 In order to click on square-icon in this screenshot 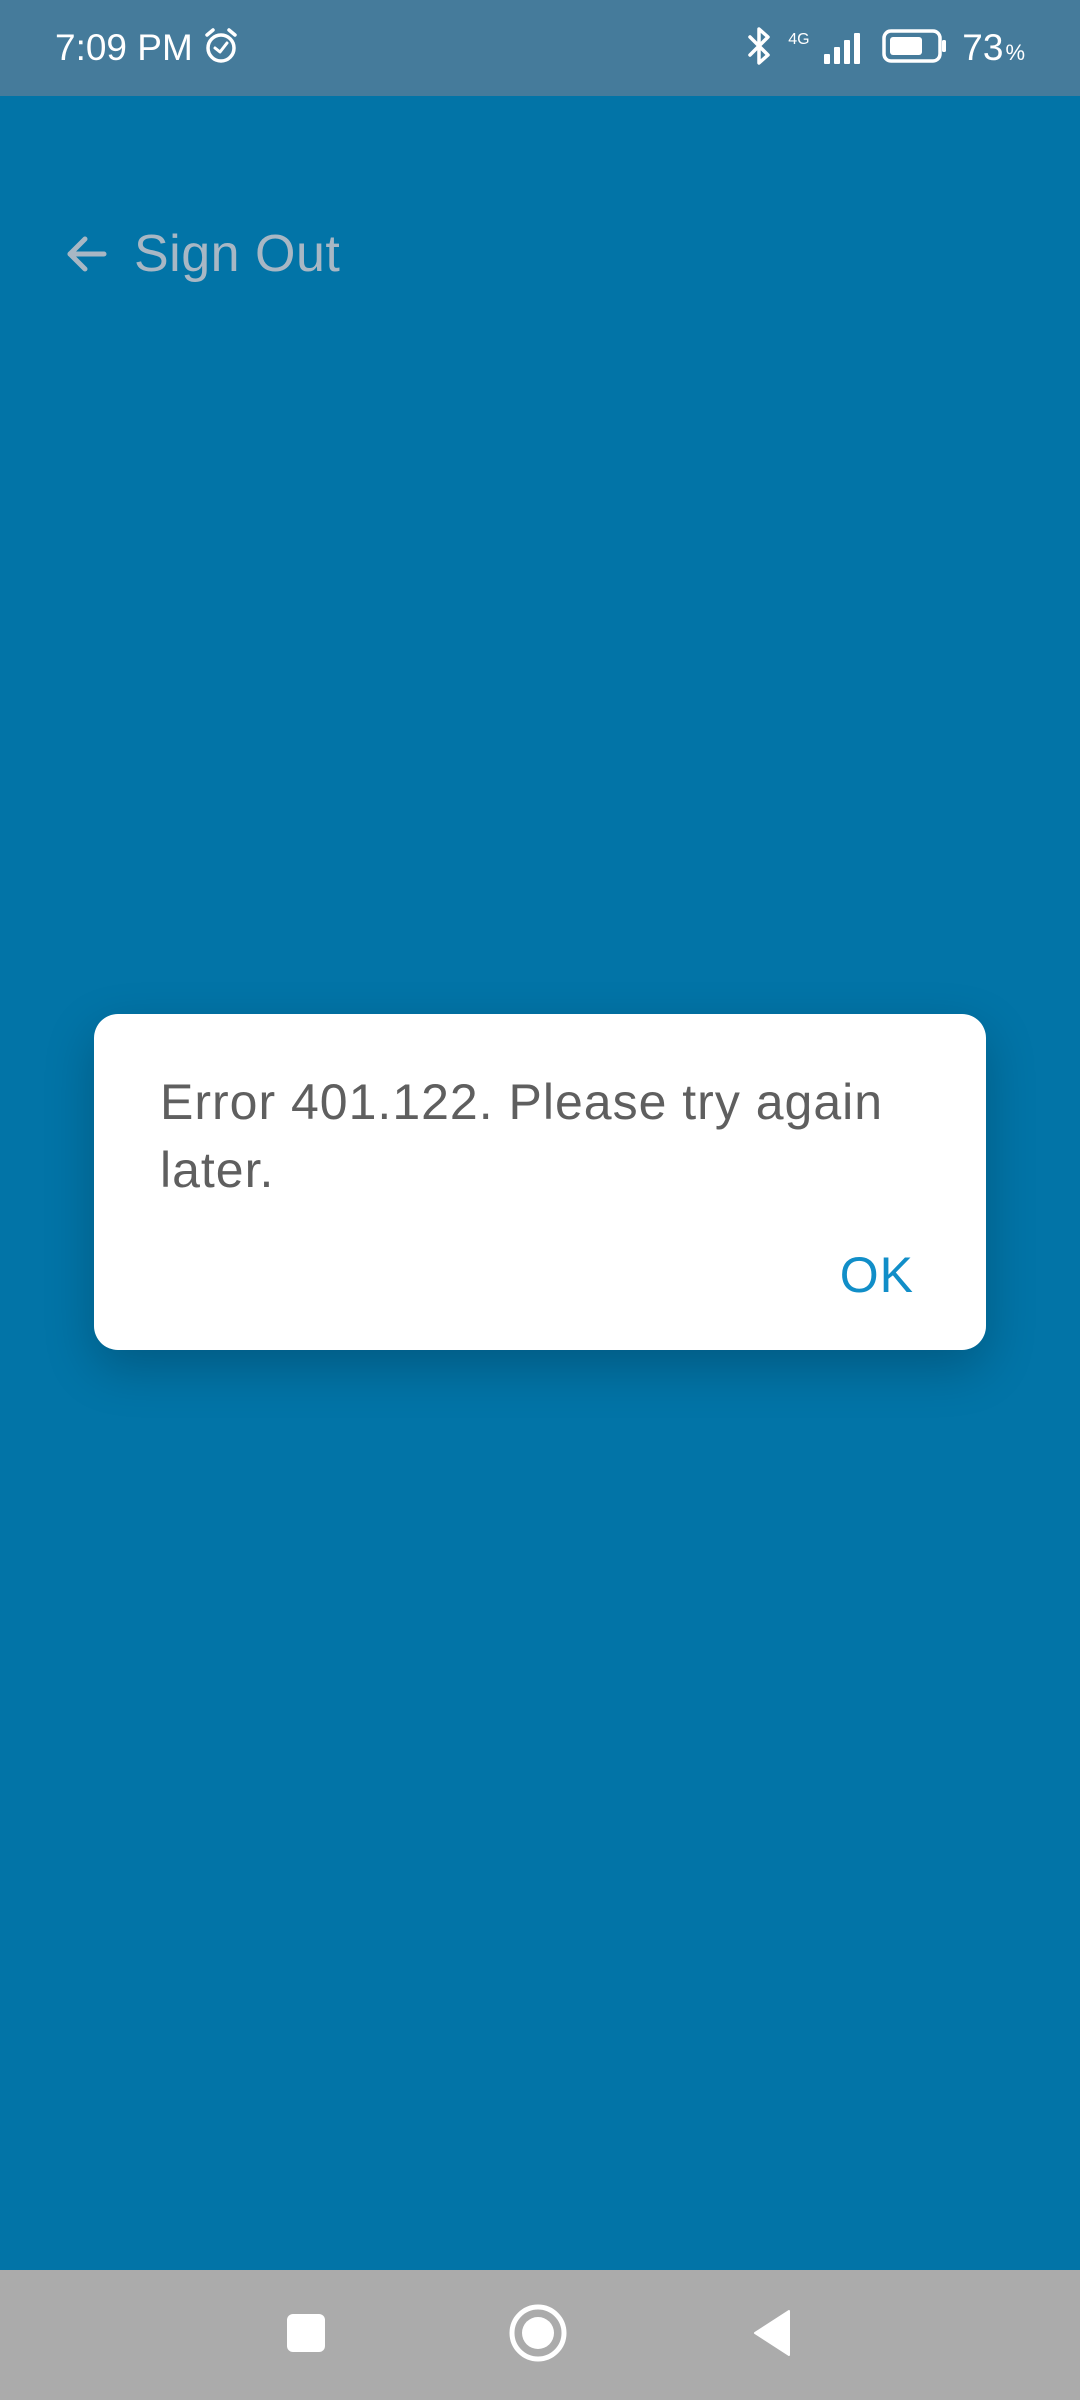, I will do `click(306, 2335)`.